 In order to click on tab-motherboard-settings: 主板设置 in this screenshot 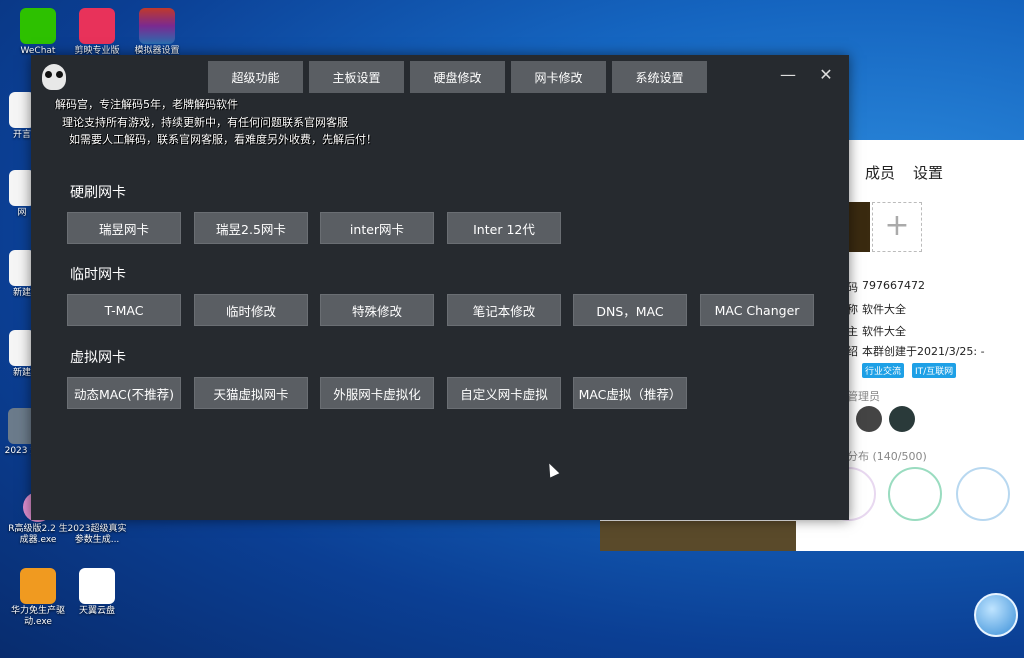, I will do `click(356, 77)`.